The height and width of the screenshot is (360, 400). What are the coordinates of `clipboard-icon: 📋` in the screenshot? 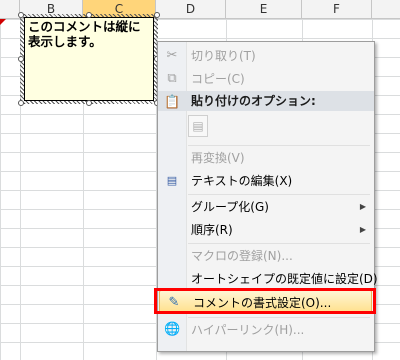 It's located at (172, 102).